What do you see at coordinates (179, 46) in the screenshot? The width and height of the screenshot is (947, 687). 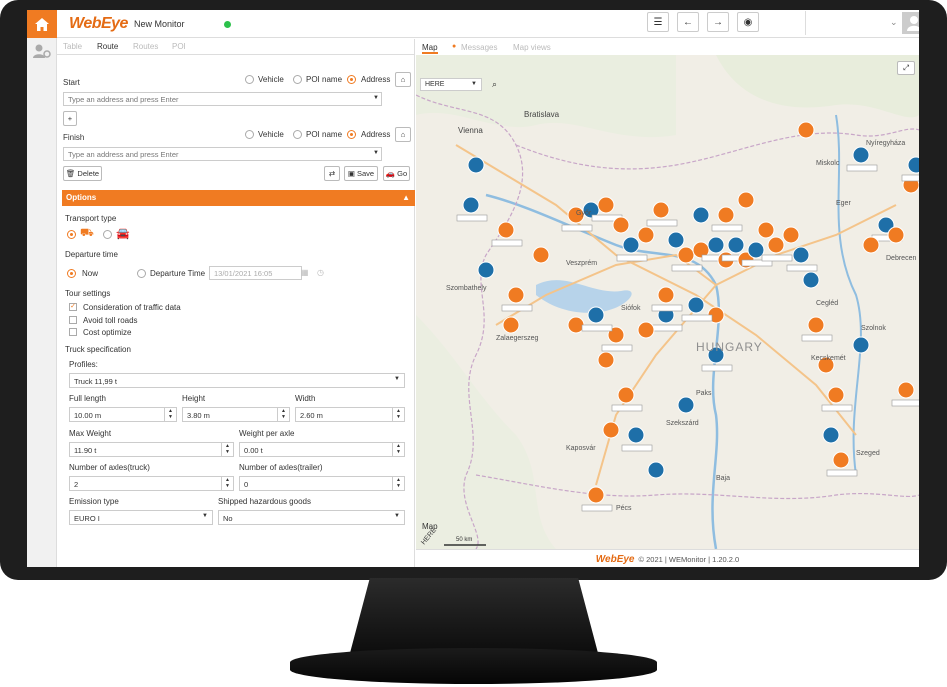 I see `tab-poi: POI` at bounding box center [179, 46].